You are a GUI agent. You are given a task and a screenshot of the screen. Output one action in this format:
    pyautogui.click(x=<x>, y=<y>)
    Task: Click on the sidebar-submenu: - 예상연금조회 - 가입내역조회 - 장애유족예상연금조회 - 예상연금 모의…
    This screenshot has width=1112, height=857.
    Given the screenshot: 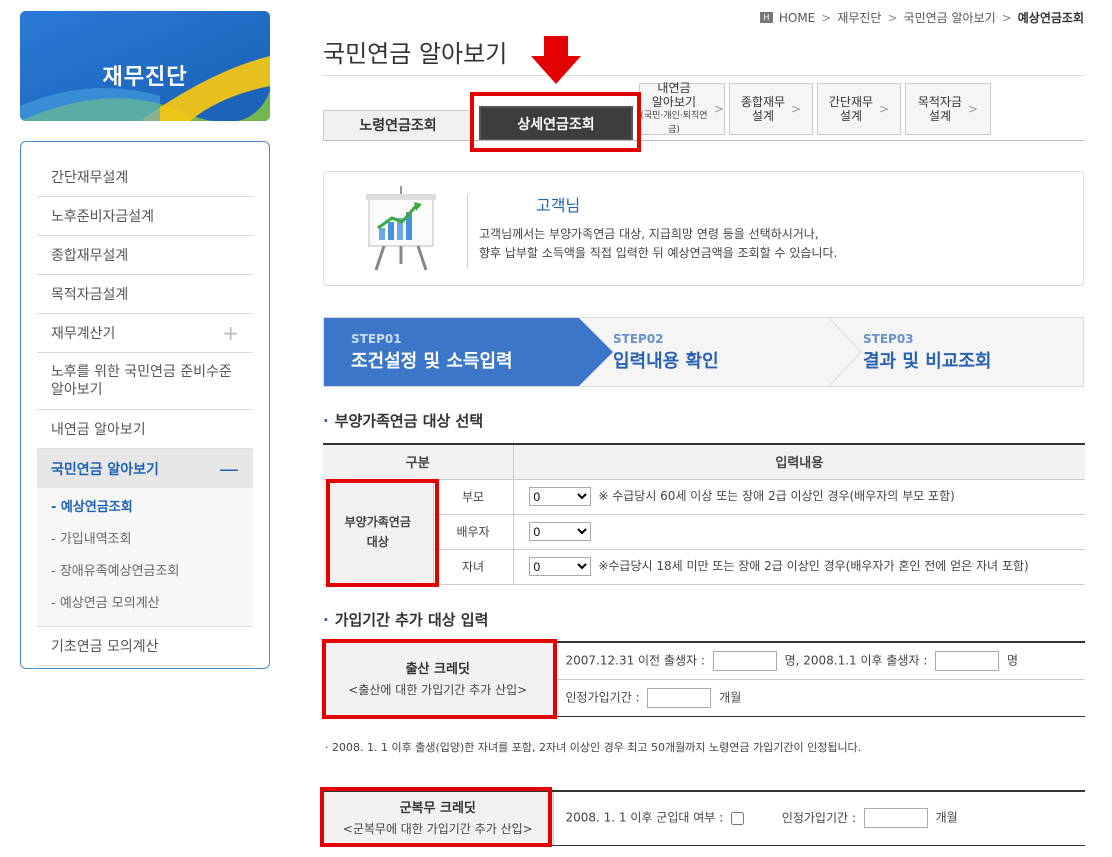 What is the action you would take?
    pyautogui.click(x=145, y=557)
    